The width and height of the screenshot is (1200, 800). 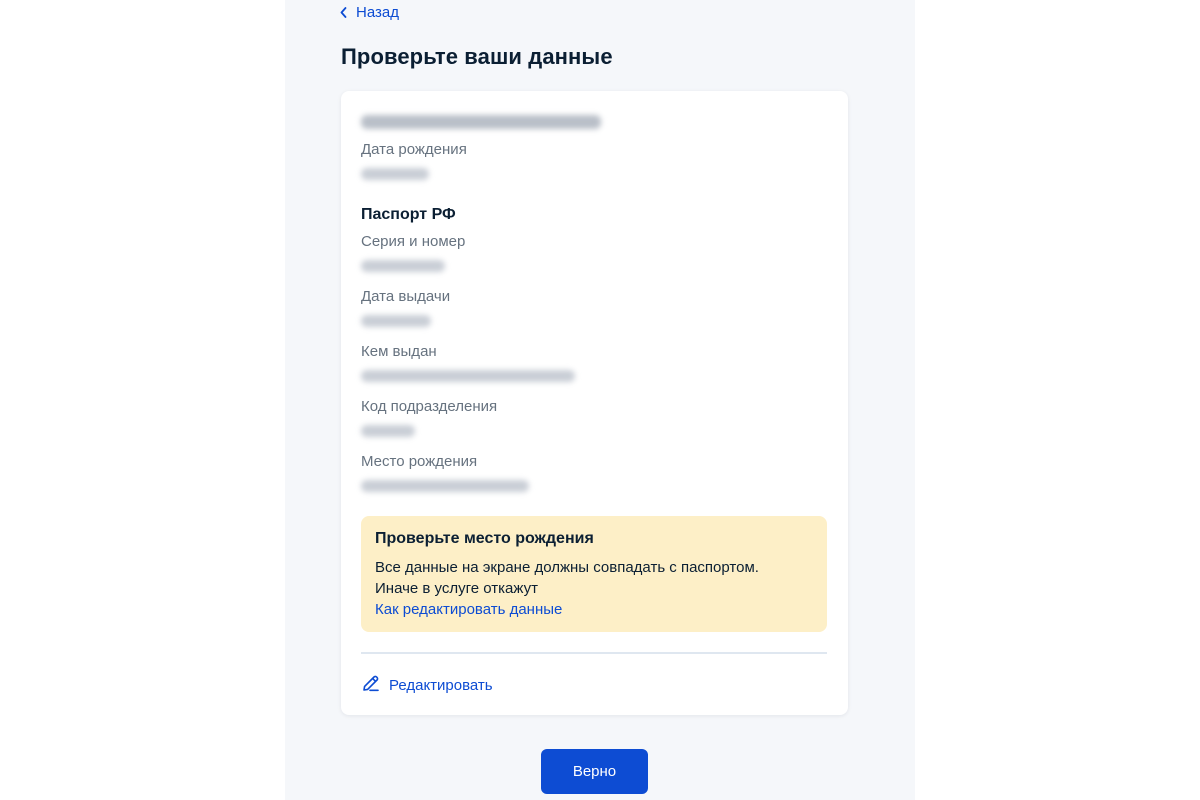 I want to click on birth-place-label: Место рождения, so click(x=419, y=461).